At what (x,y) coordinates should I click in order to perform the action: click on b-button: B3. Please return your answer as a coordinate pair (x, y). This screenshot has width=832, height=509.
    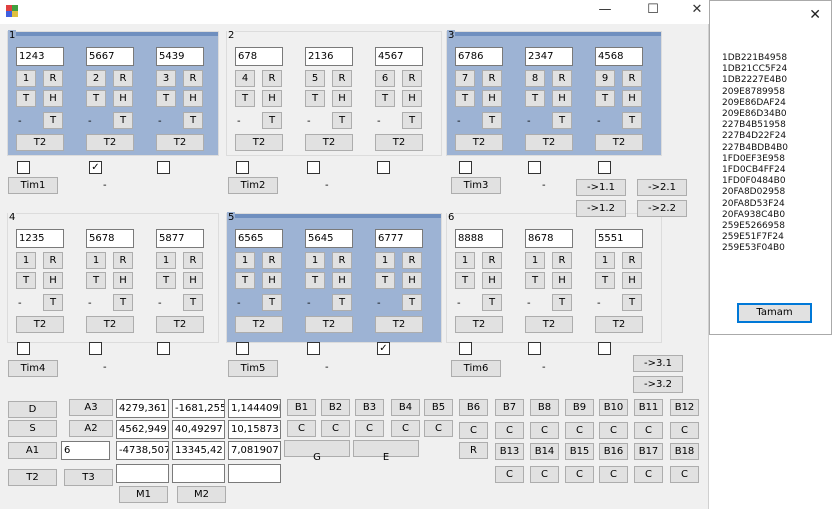
    Looking at the image, I should click on (369, 407).